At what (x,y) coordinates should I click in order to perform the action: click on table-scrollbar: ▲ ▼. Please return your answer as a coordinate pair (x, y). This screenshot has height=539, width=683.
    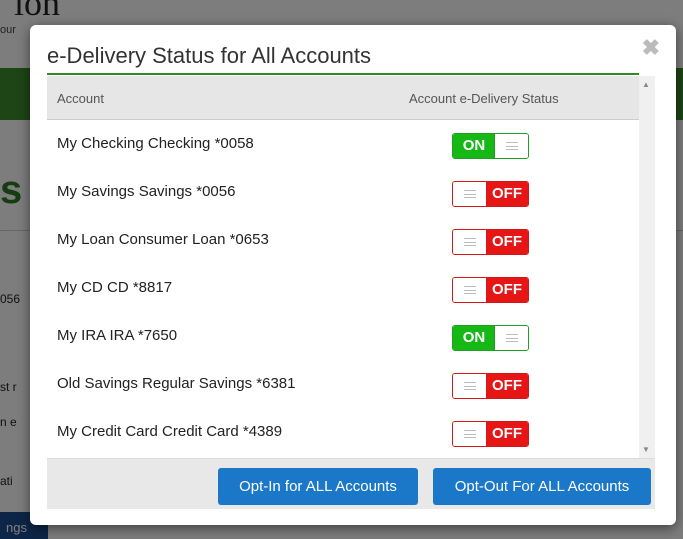
    Looking at the image, I should click on (647, 267).